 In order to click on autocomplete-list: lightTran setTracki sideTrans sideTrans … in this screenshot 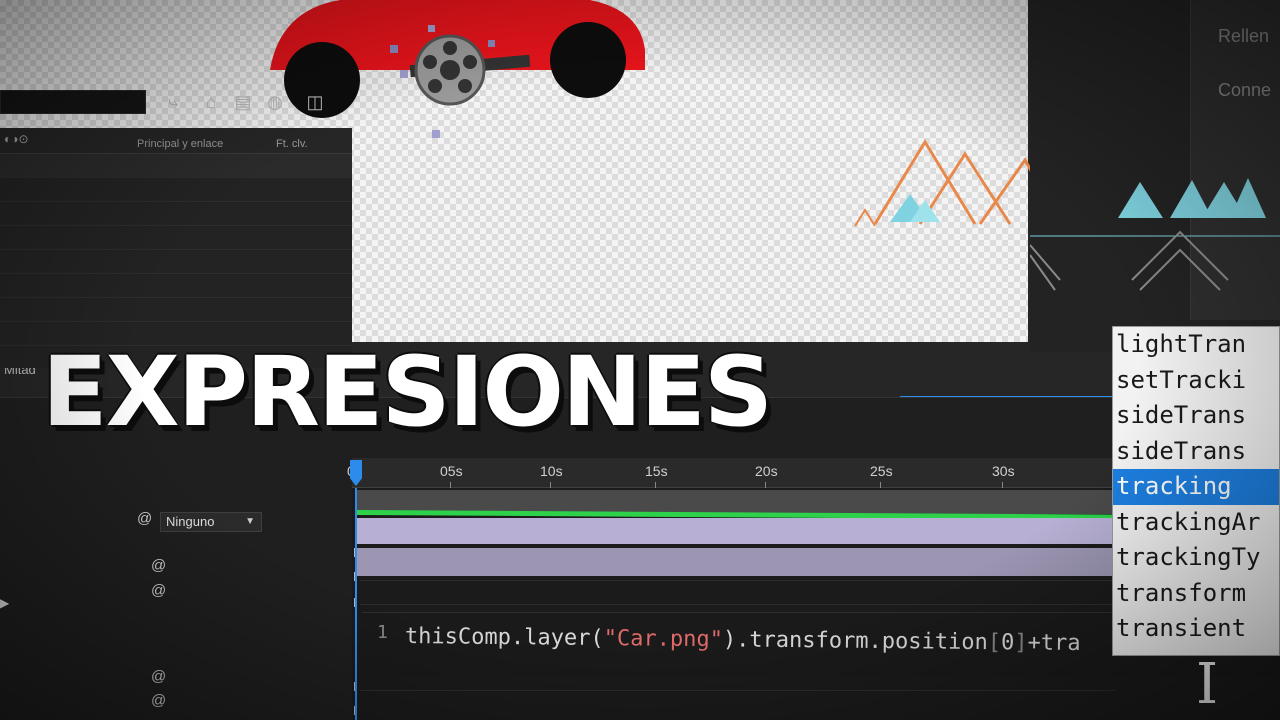, I will do `click(1196, 491)`.